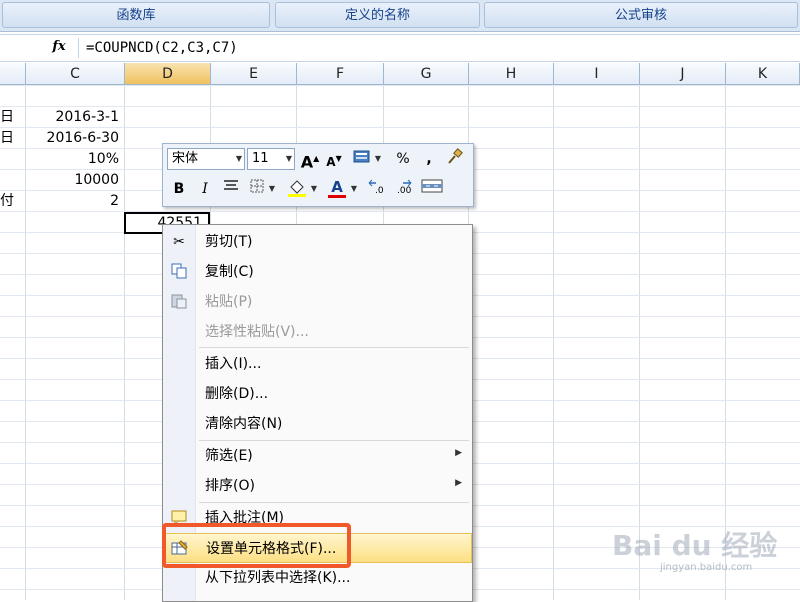 Image resolution: width=800 pixels, height=602 pixels. What do you see at coordinates (379, 191) in the screenshot?
I see `svg-text: .0` at bounding box center [379, 191].